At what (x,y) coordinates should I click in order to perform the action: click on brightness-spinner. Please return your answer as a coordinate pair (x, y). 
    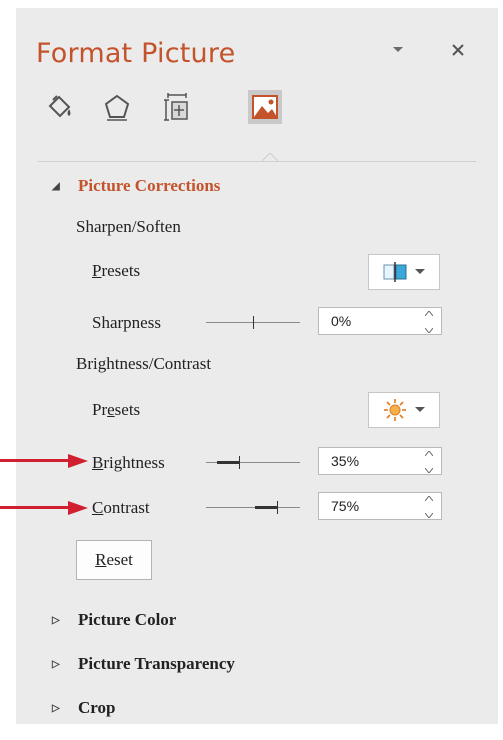
    Looking at the image, I should click on (380, 461).